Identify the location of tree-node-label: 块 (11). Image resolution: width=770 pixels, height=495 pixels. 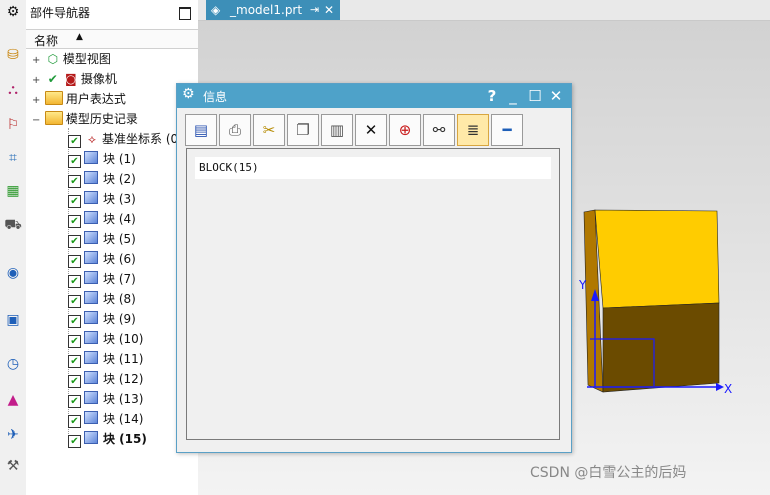
(123, 359).